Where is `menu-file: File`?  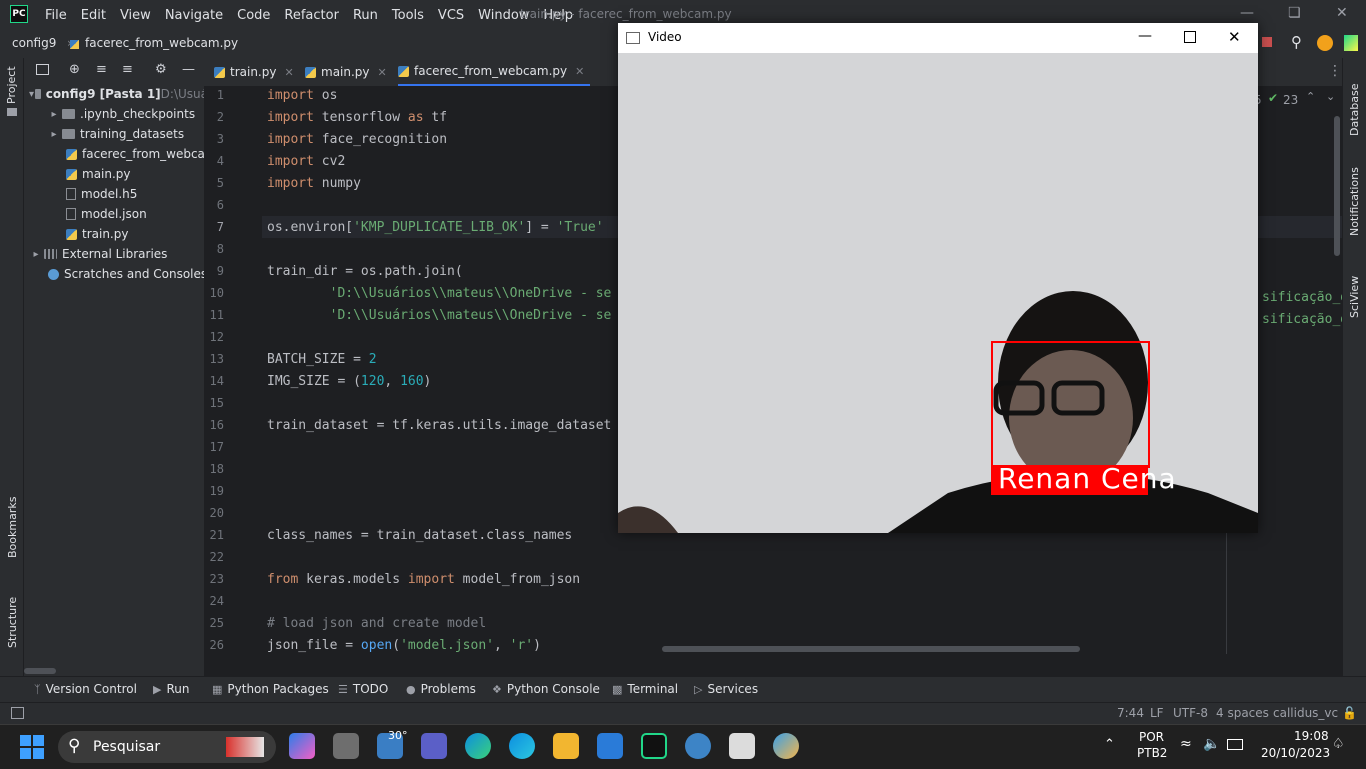
menu-file: File is located at coordinates (56, 15).